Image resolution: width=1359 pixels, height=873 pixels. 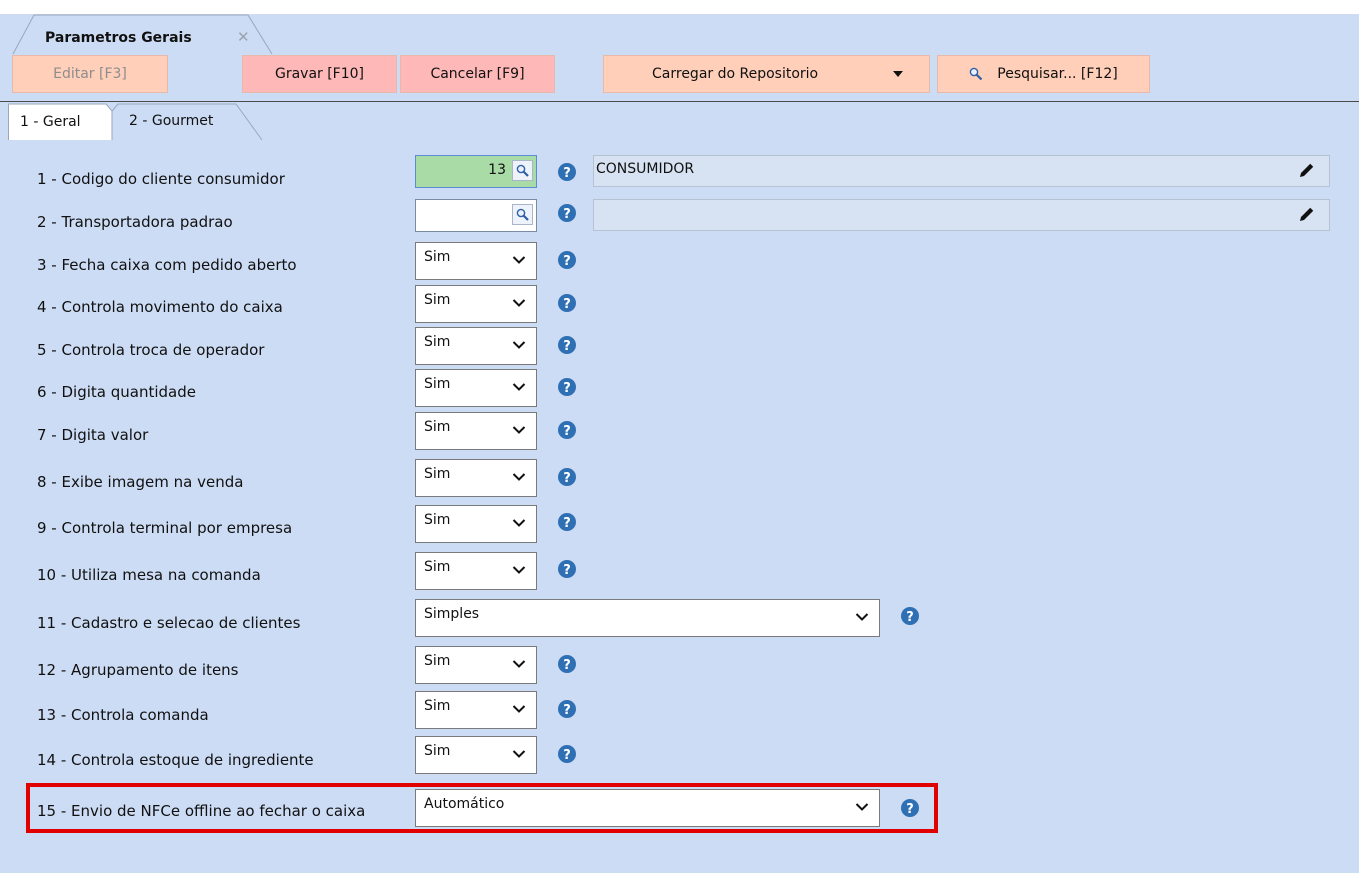 What do you see at coordinates (476, 304) in the screenshot?
I see `select-field-4: Sim` at bounding box center [476, 304].